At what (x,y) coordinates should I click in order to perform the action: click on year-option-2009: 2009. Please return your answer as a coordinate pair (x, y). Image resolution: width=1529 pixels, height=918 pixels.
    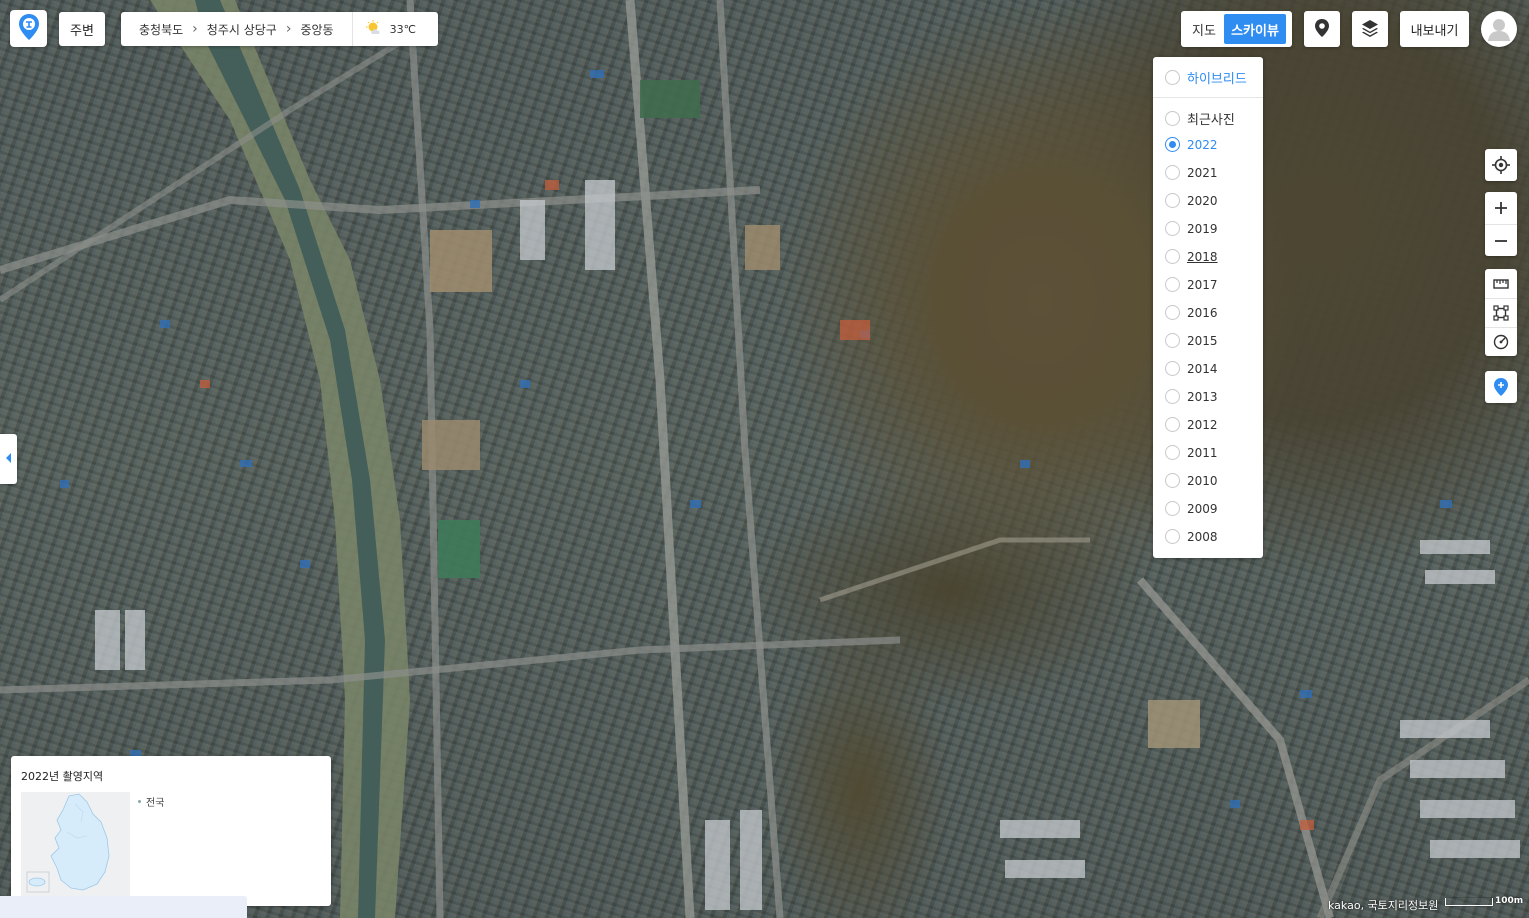
    Looking at the image, I should click on (1191, 508).